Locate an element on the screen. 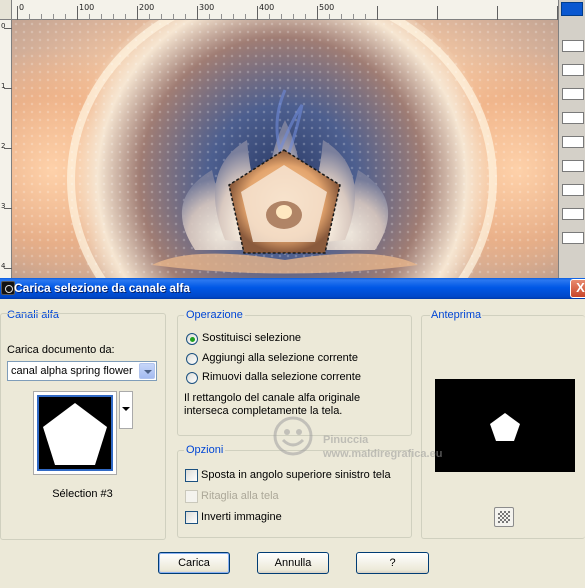  preview-zoom-button is located at coordinates (504, 517).